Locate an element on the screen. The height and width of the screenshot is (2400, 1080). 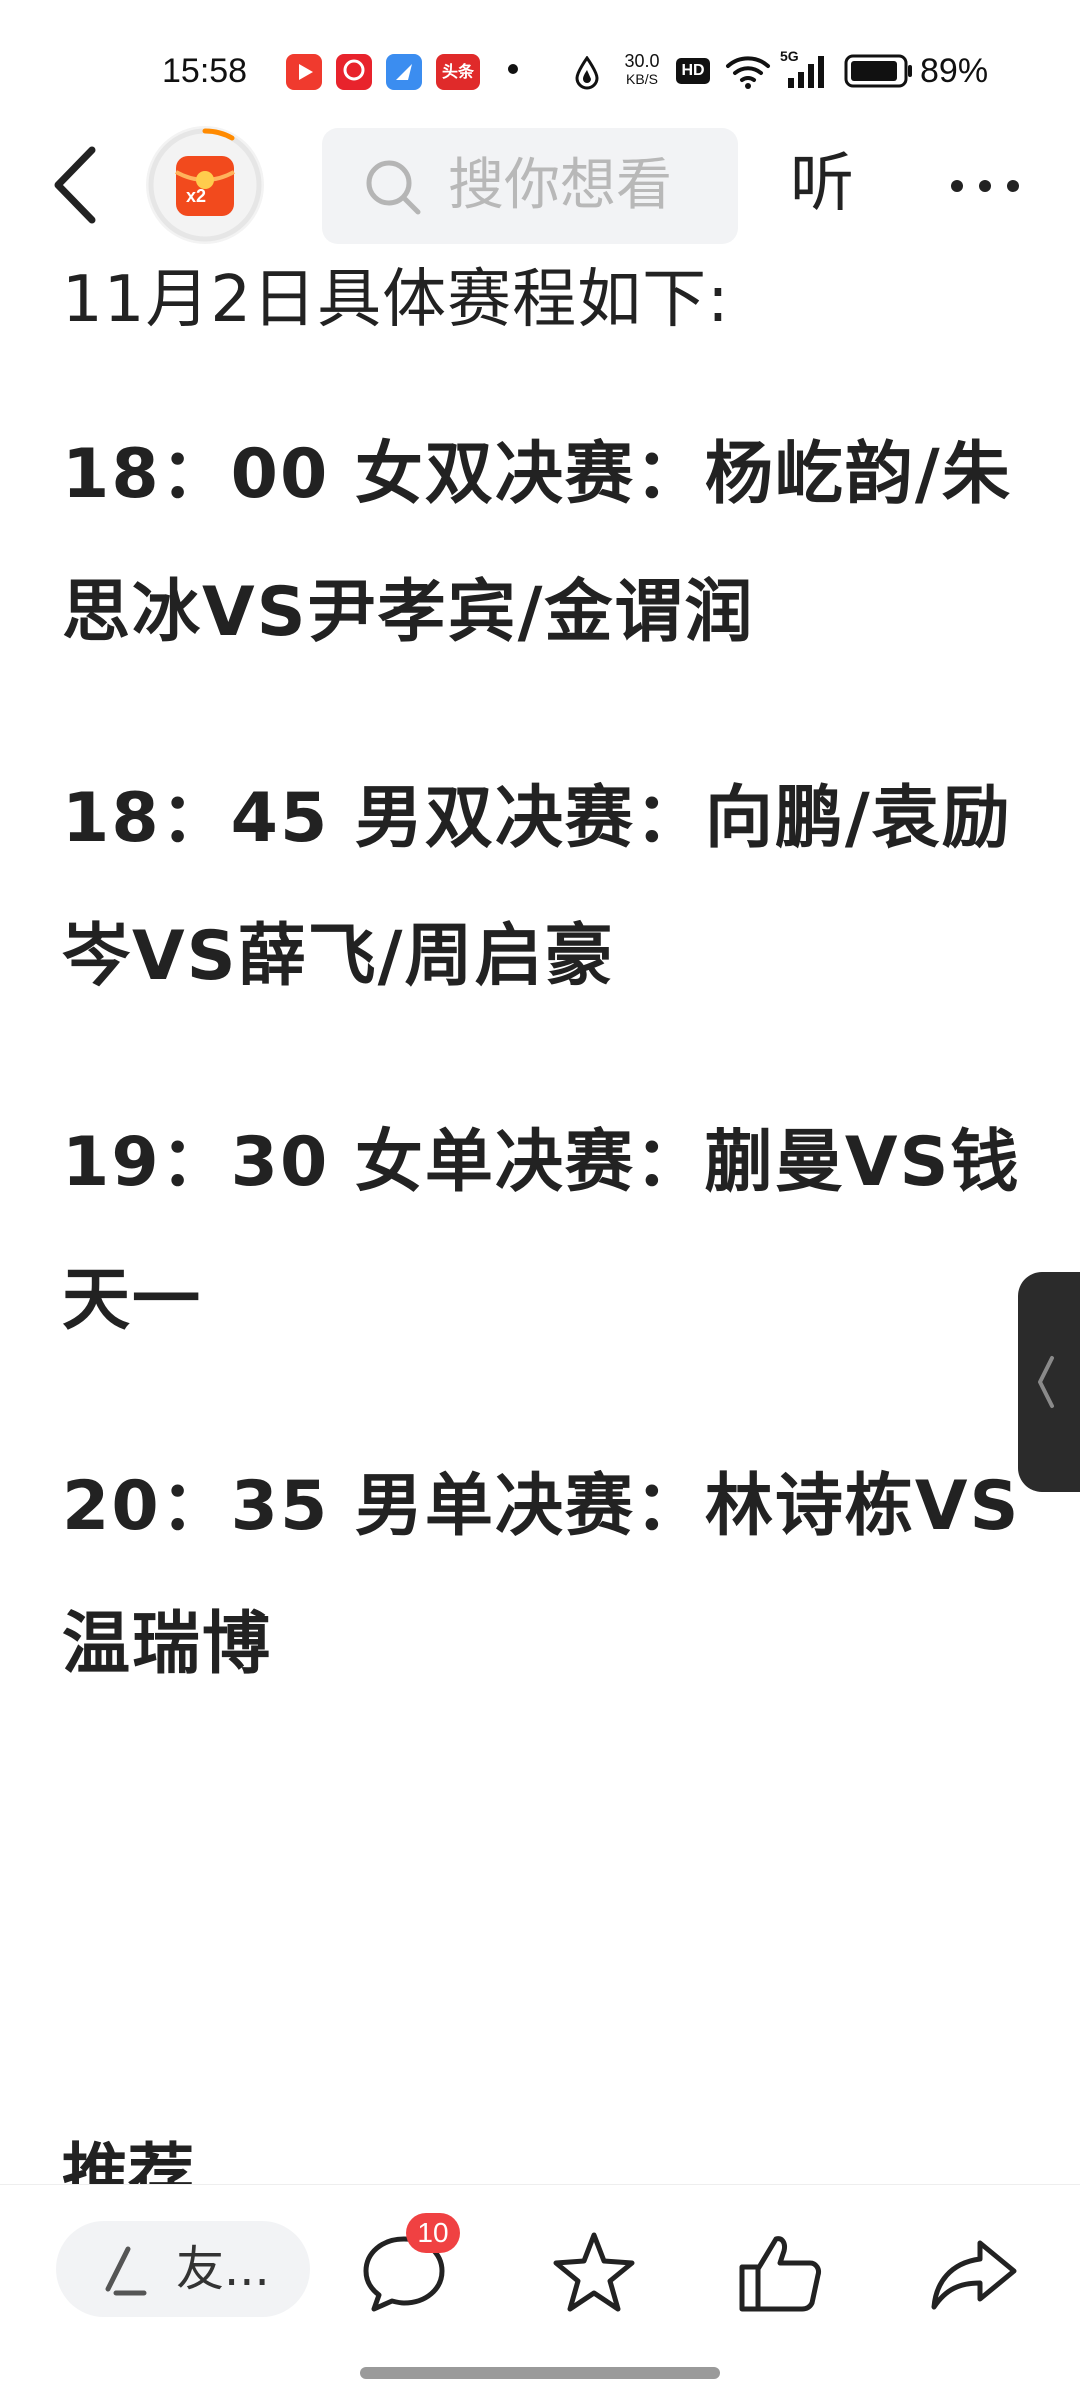
share-button is located at coordinates (974, 2273).